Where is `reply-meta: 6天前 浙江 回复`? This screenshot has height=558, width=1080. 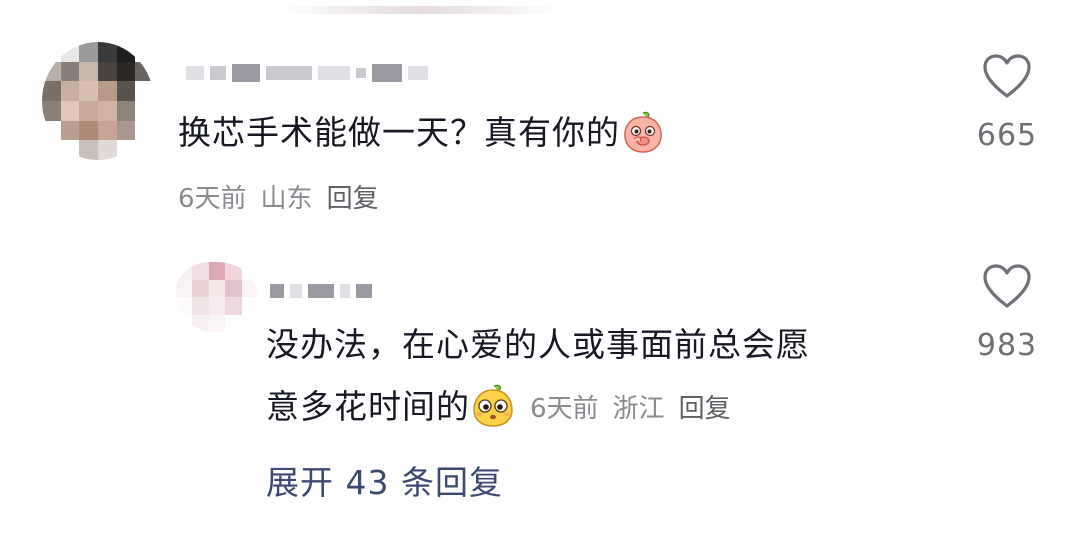
reply-meta: 6天前 浙江 回复 is located at coordinates (630, 409).